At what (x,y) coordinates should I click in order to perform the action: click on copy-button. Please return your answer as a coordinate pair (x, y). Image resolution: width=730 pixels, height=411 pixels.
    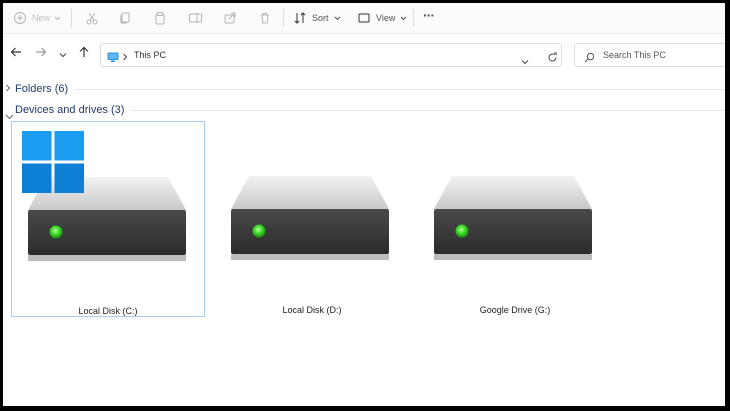
    Looking at the image, I should click on (125, 18).